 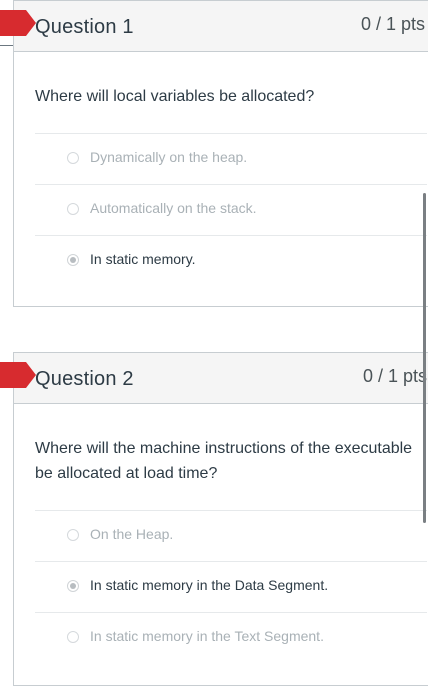 I want to click on scrollbar, so click(x=424, y=358).